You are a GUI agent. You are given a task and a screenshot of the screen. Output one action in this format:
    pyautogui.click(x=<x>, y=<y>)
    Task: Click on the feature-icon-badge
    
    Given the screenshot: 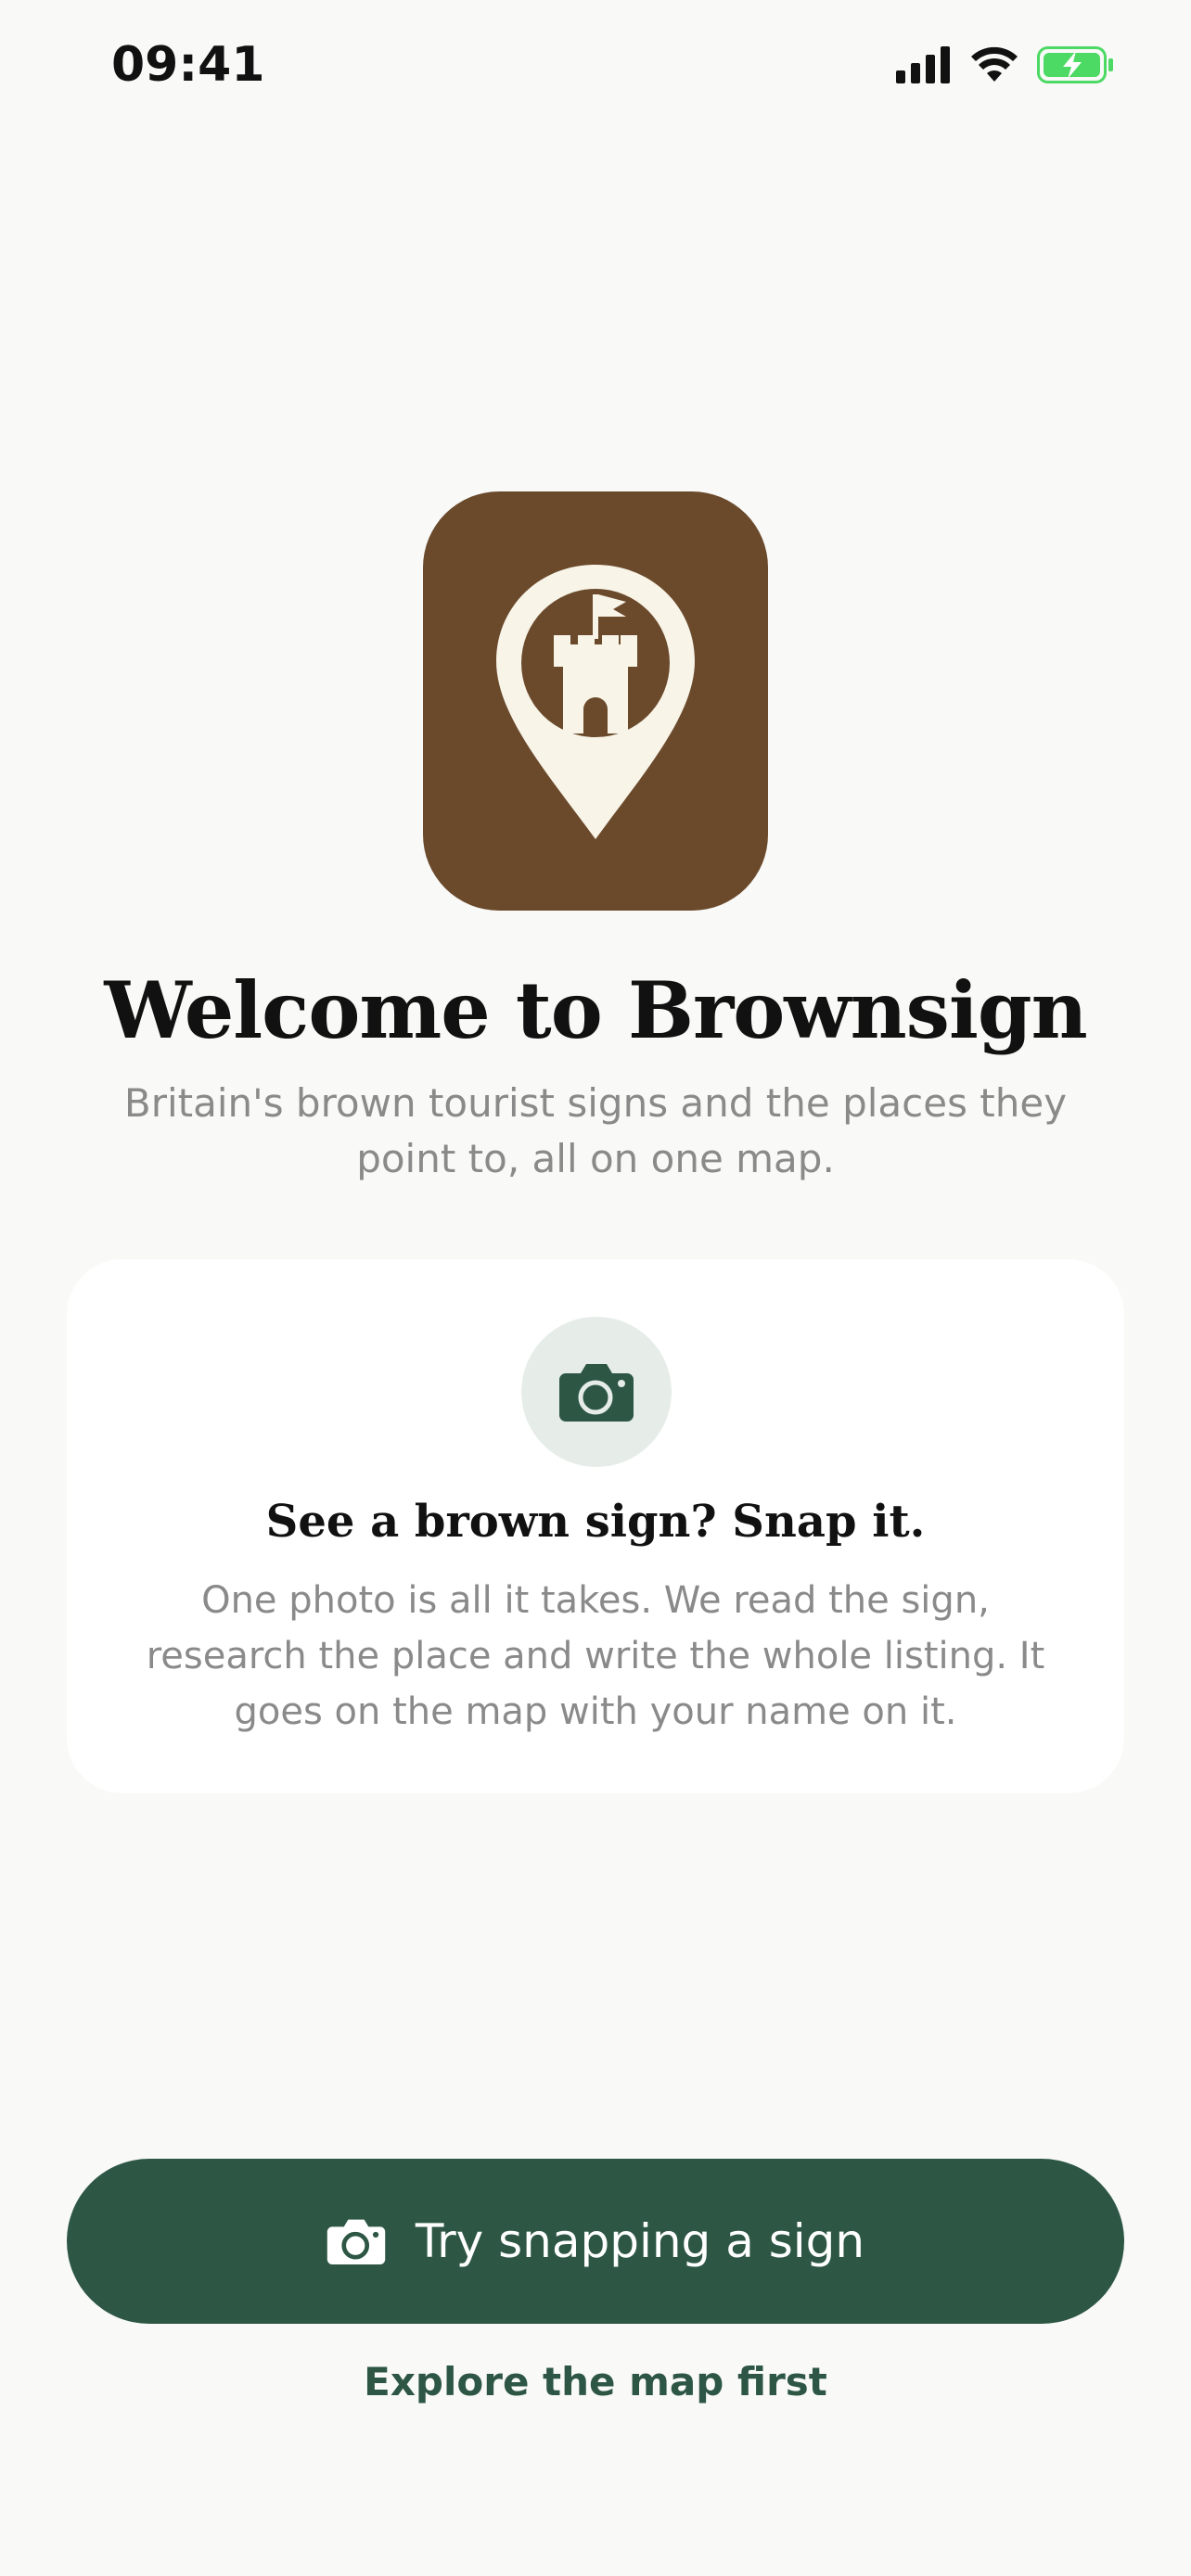 What is the action you would take?
    pyautogui.click(x=597, y=1392)
    